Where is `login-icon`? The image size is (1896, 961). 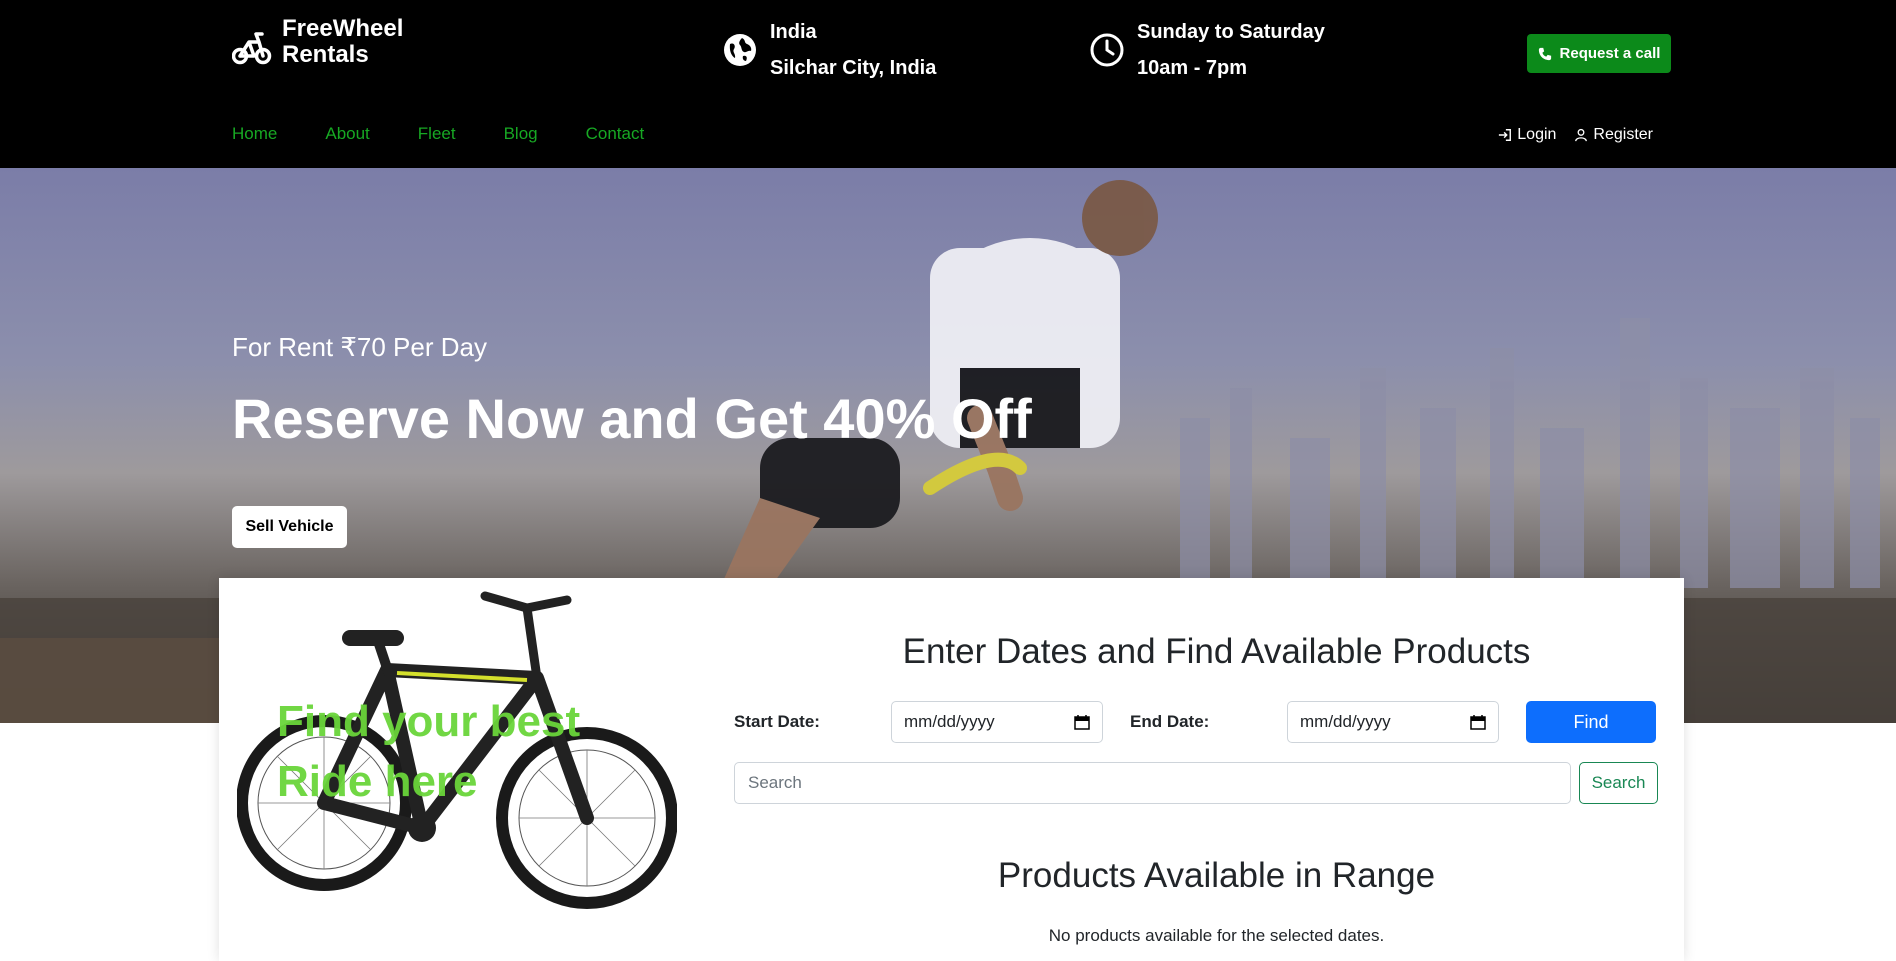
login-icon is located at coordinates (1505, 135).